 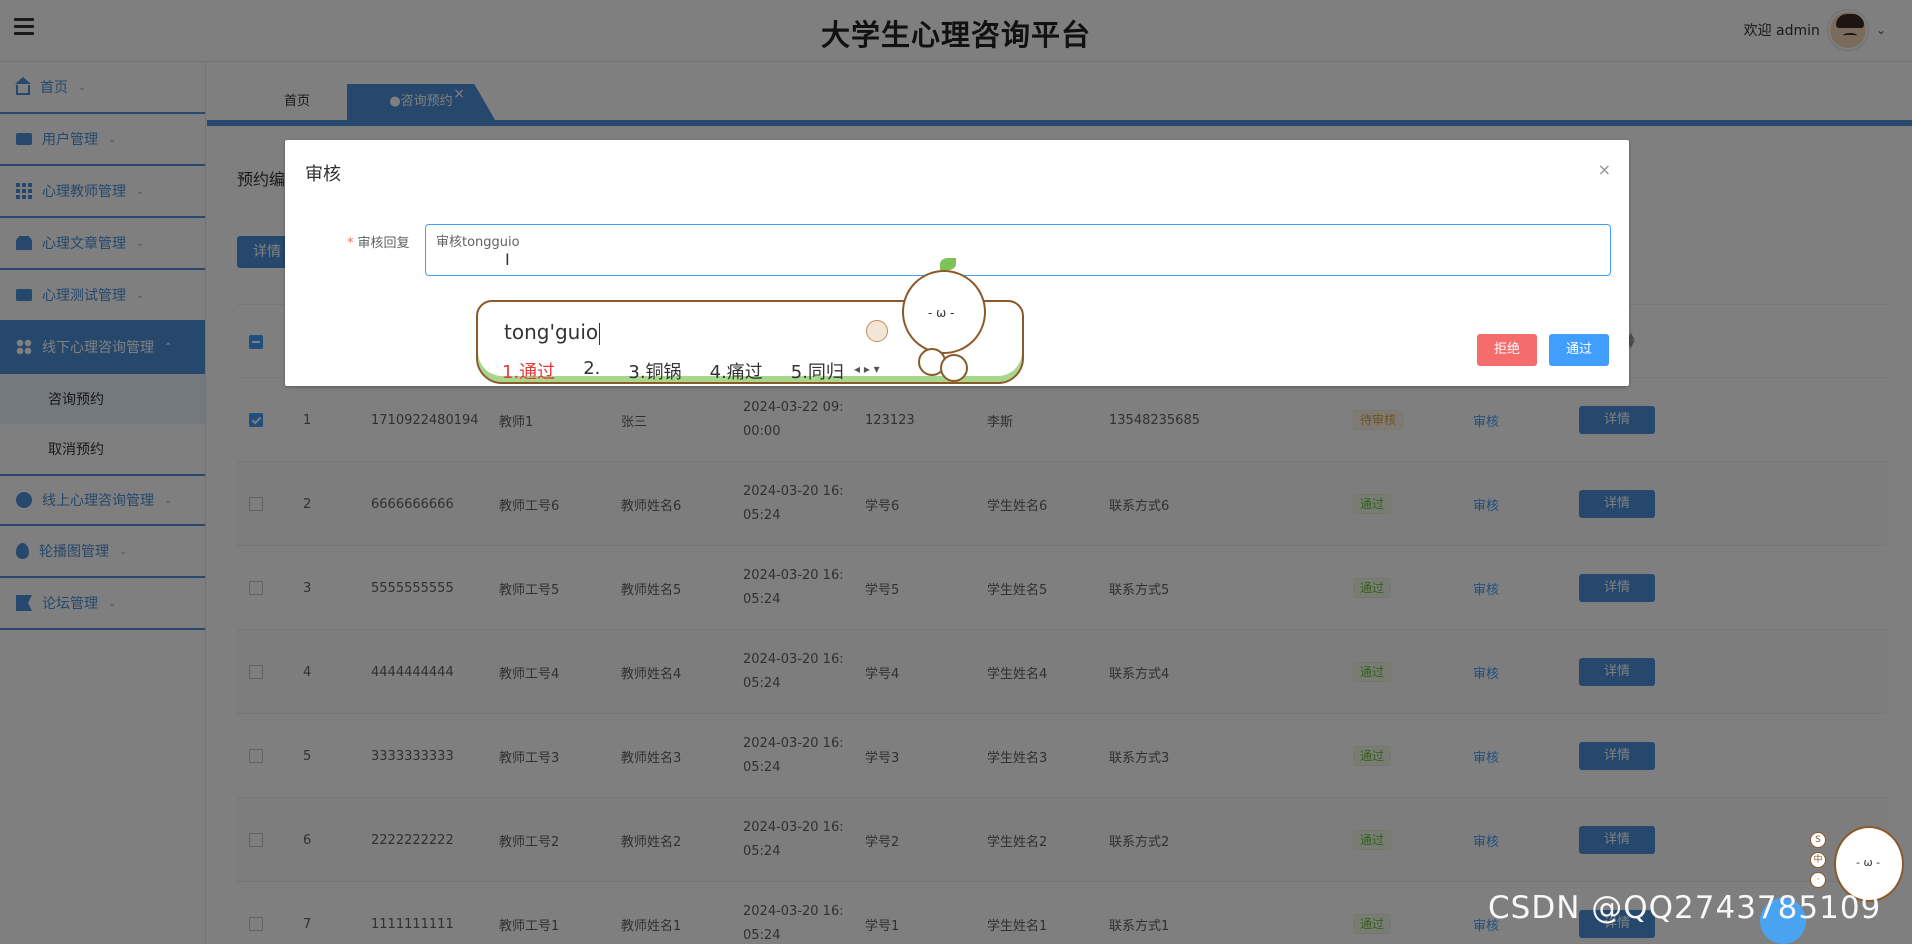 I want to click on ime-candidate: 5.同归, so click(x=817, y=371).